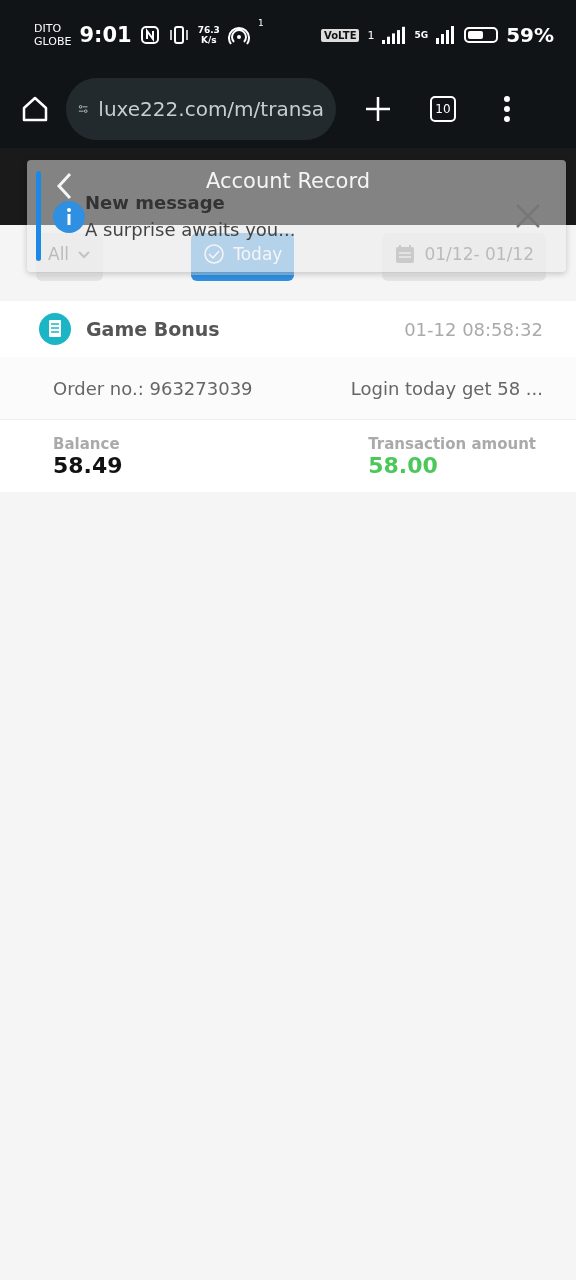  What do you see at coordinates (443, 109) in the screenshot?
I see `tab-count-button: 10` at bounding box center [443, 109].